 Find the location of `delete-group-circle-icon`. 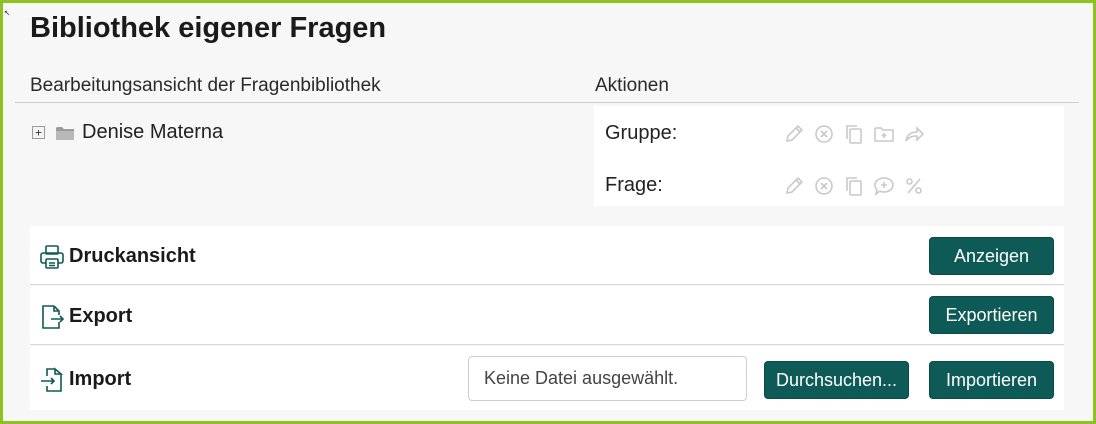

delete-group-circle-icon is located at coordinates (824, 134).